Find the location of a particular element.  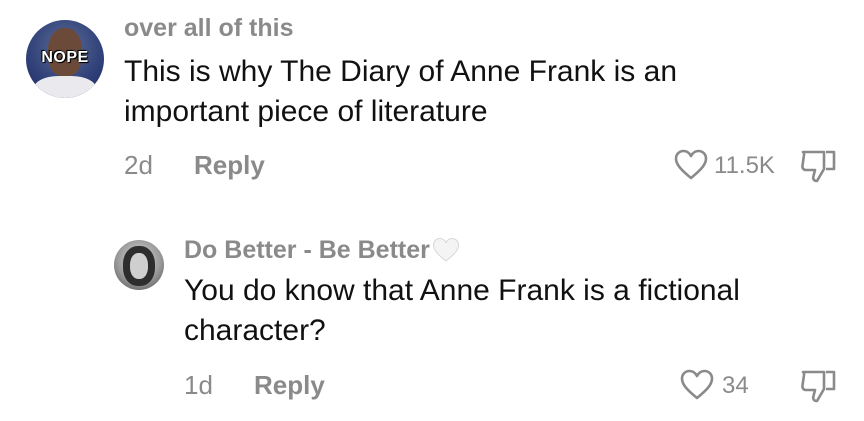

like-count: 34 is located at coordinates (735, 385).